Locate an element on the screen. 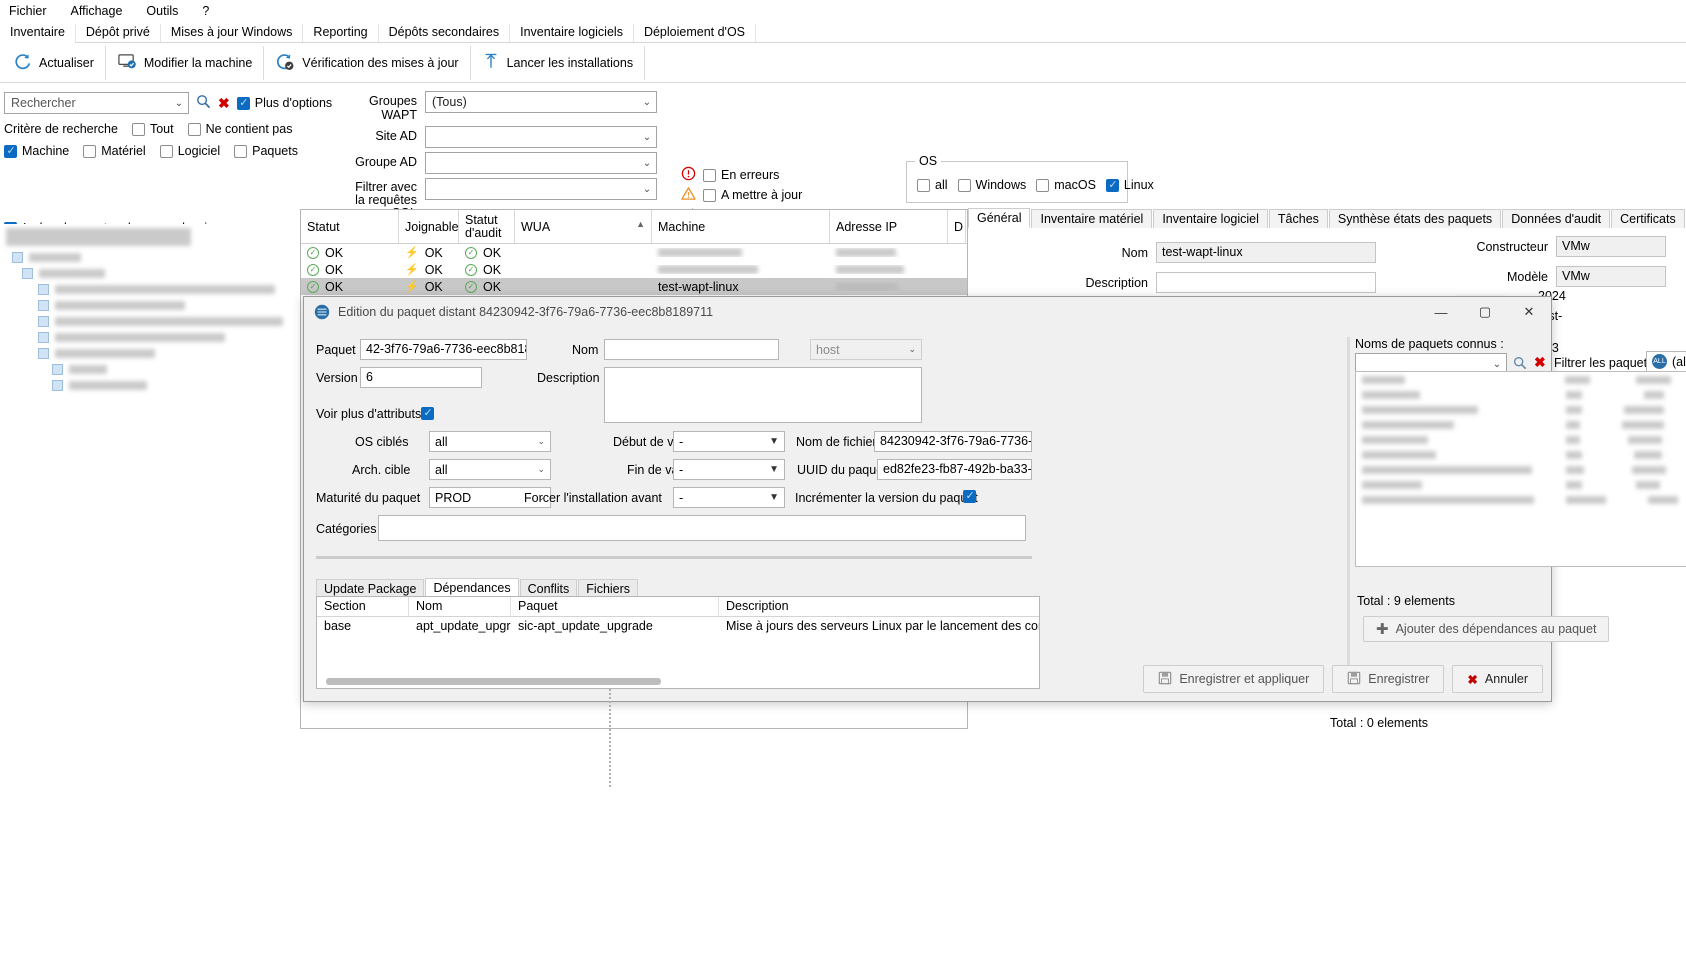 Image resolution: width=1686 pixels, height=957 pixels. nom-fichier-field: 84230942-3f76-79a6-7736-eec8b is located at coordinates (953, 441).